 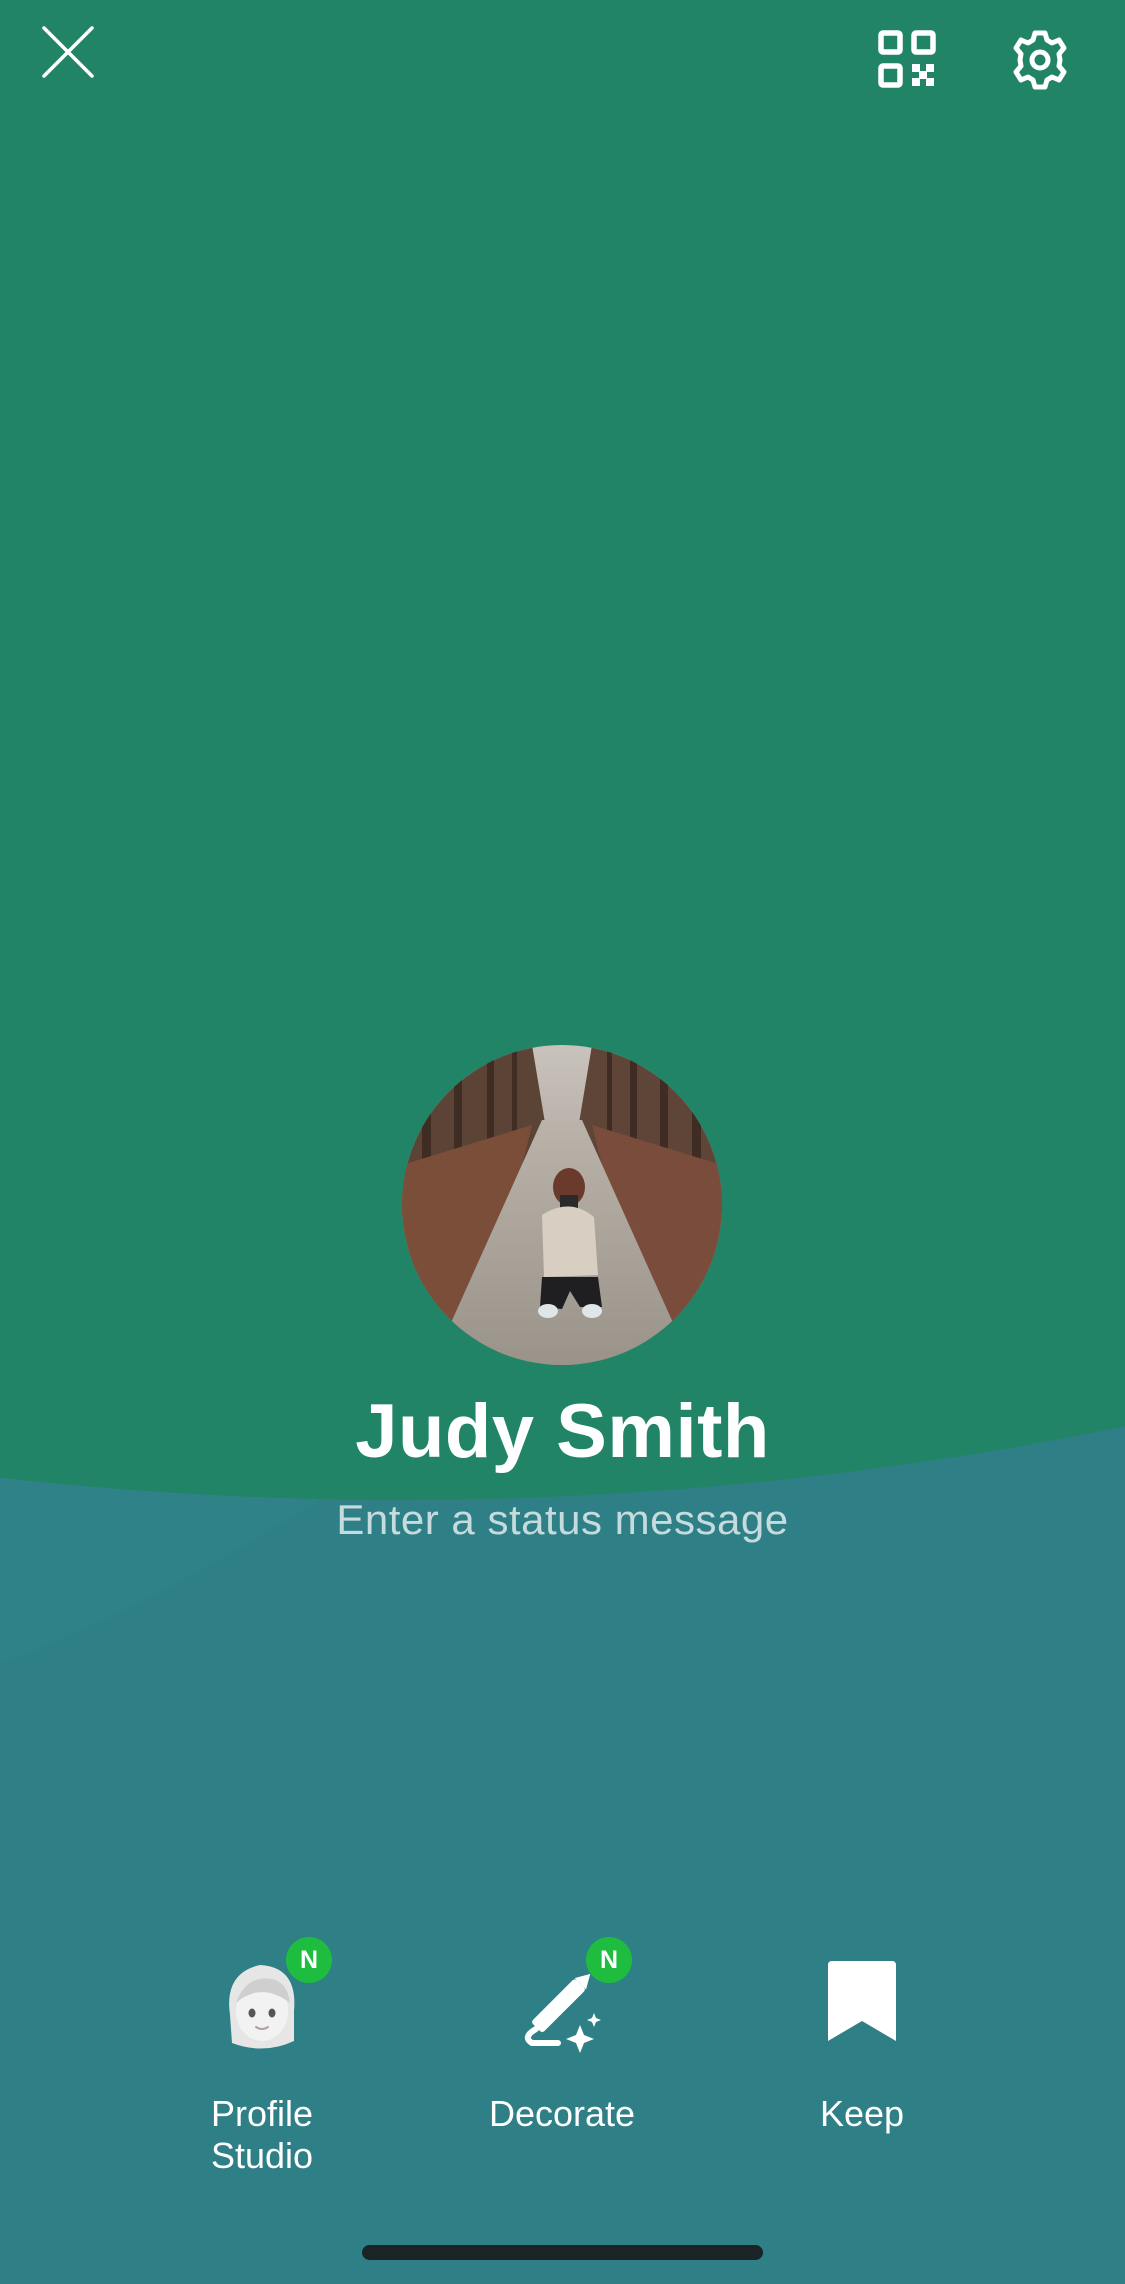 I want to click on qr-code-icon, so click(x=907, y=59).